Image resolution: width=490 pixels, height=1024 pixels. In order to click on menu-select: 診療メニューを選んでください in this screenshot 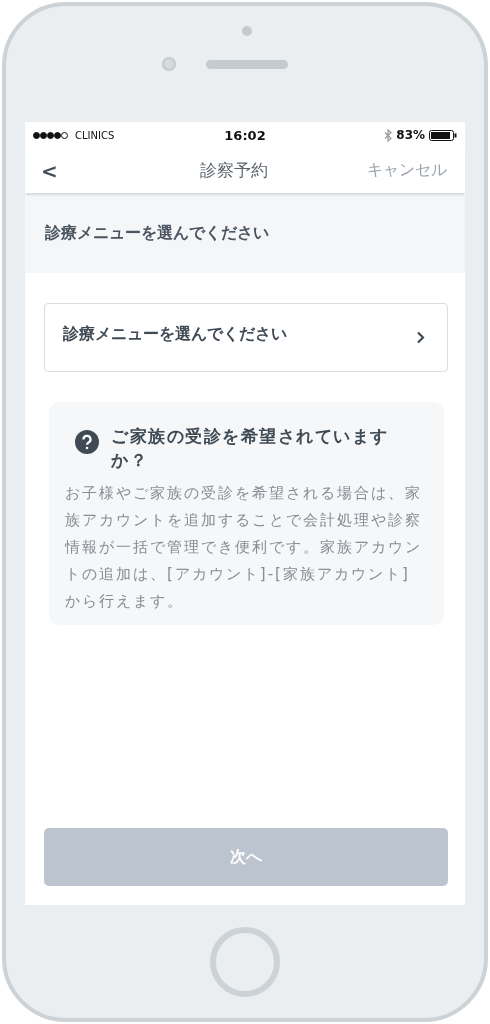, I will do `click(246, 337)`.